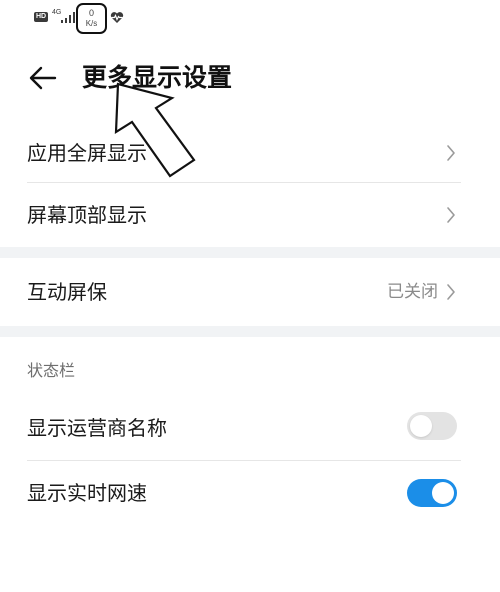 The image size is (500, 592). I want to click on carrier-name-label: 显示运营商名称, so click(97, 428).